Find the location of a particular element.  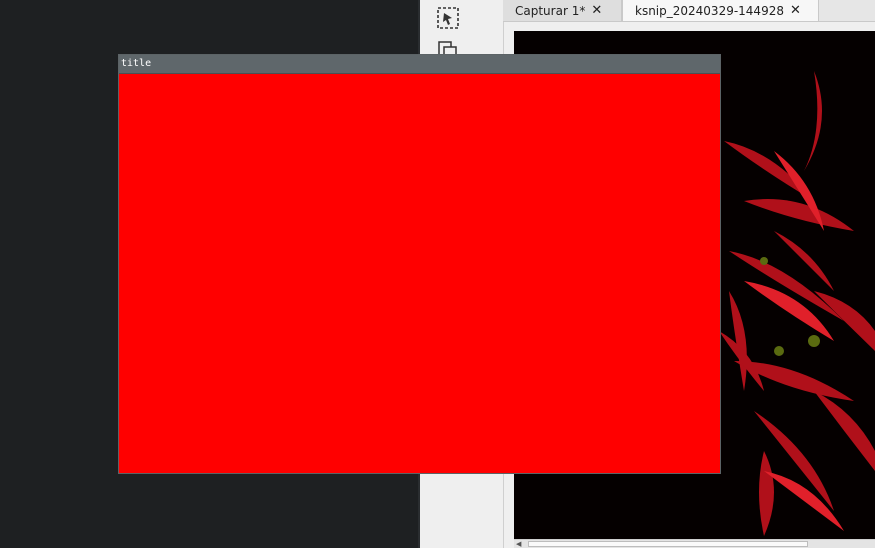

tab-ksnip-image: ksnip_20240329-144928 ✕ is located at coordinates (720, 10).